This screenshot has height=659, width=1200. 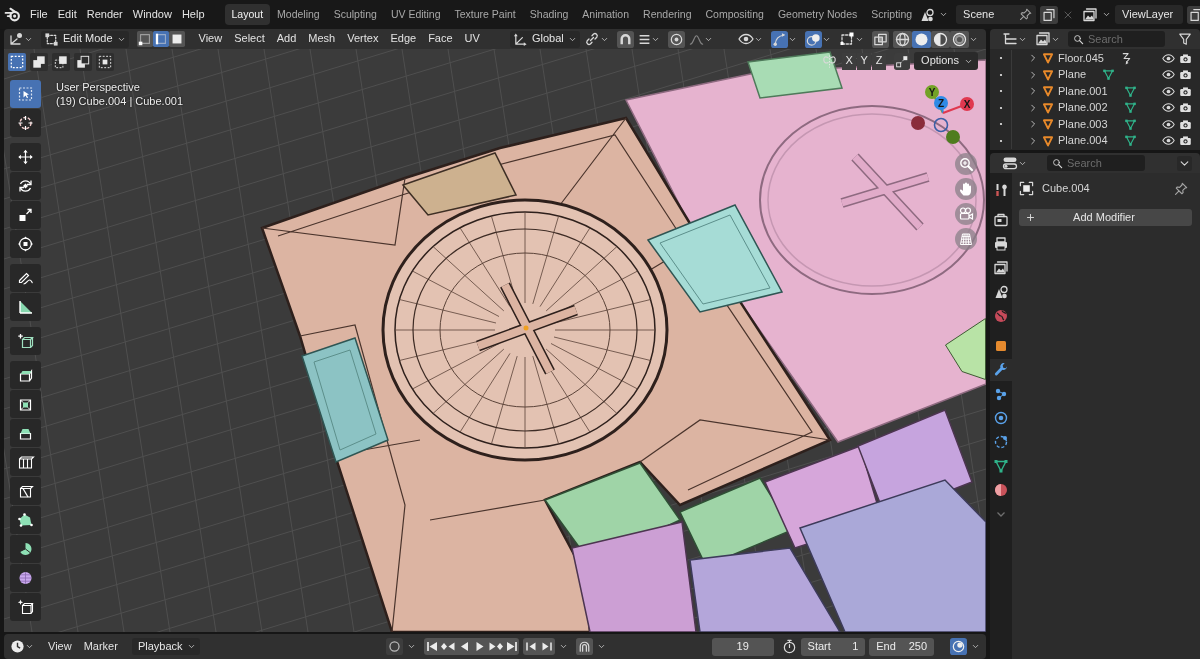 I want to click on poly-build-icon, so click(x=25, y=520).